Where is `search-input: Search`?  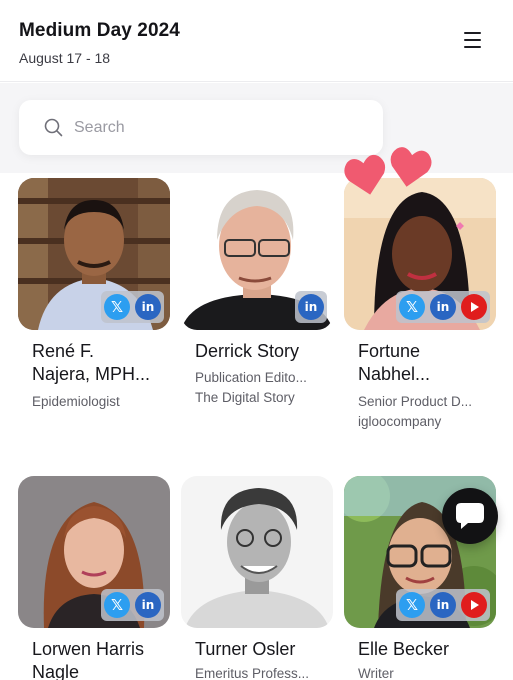
search-input: Search is located at coordinates (201, 127).